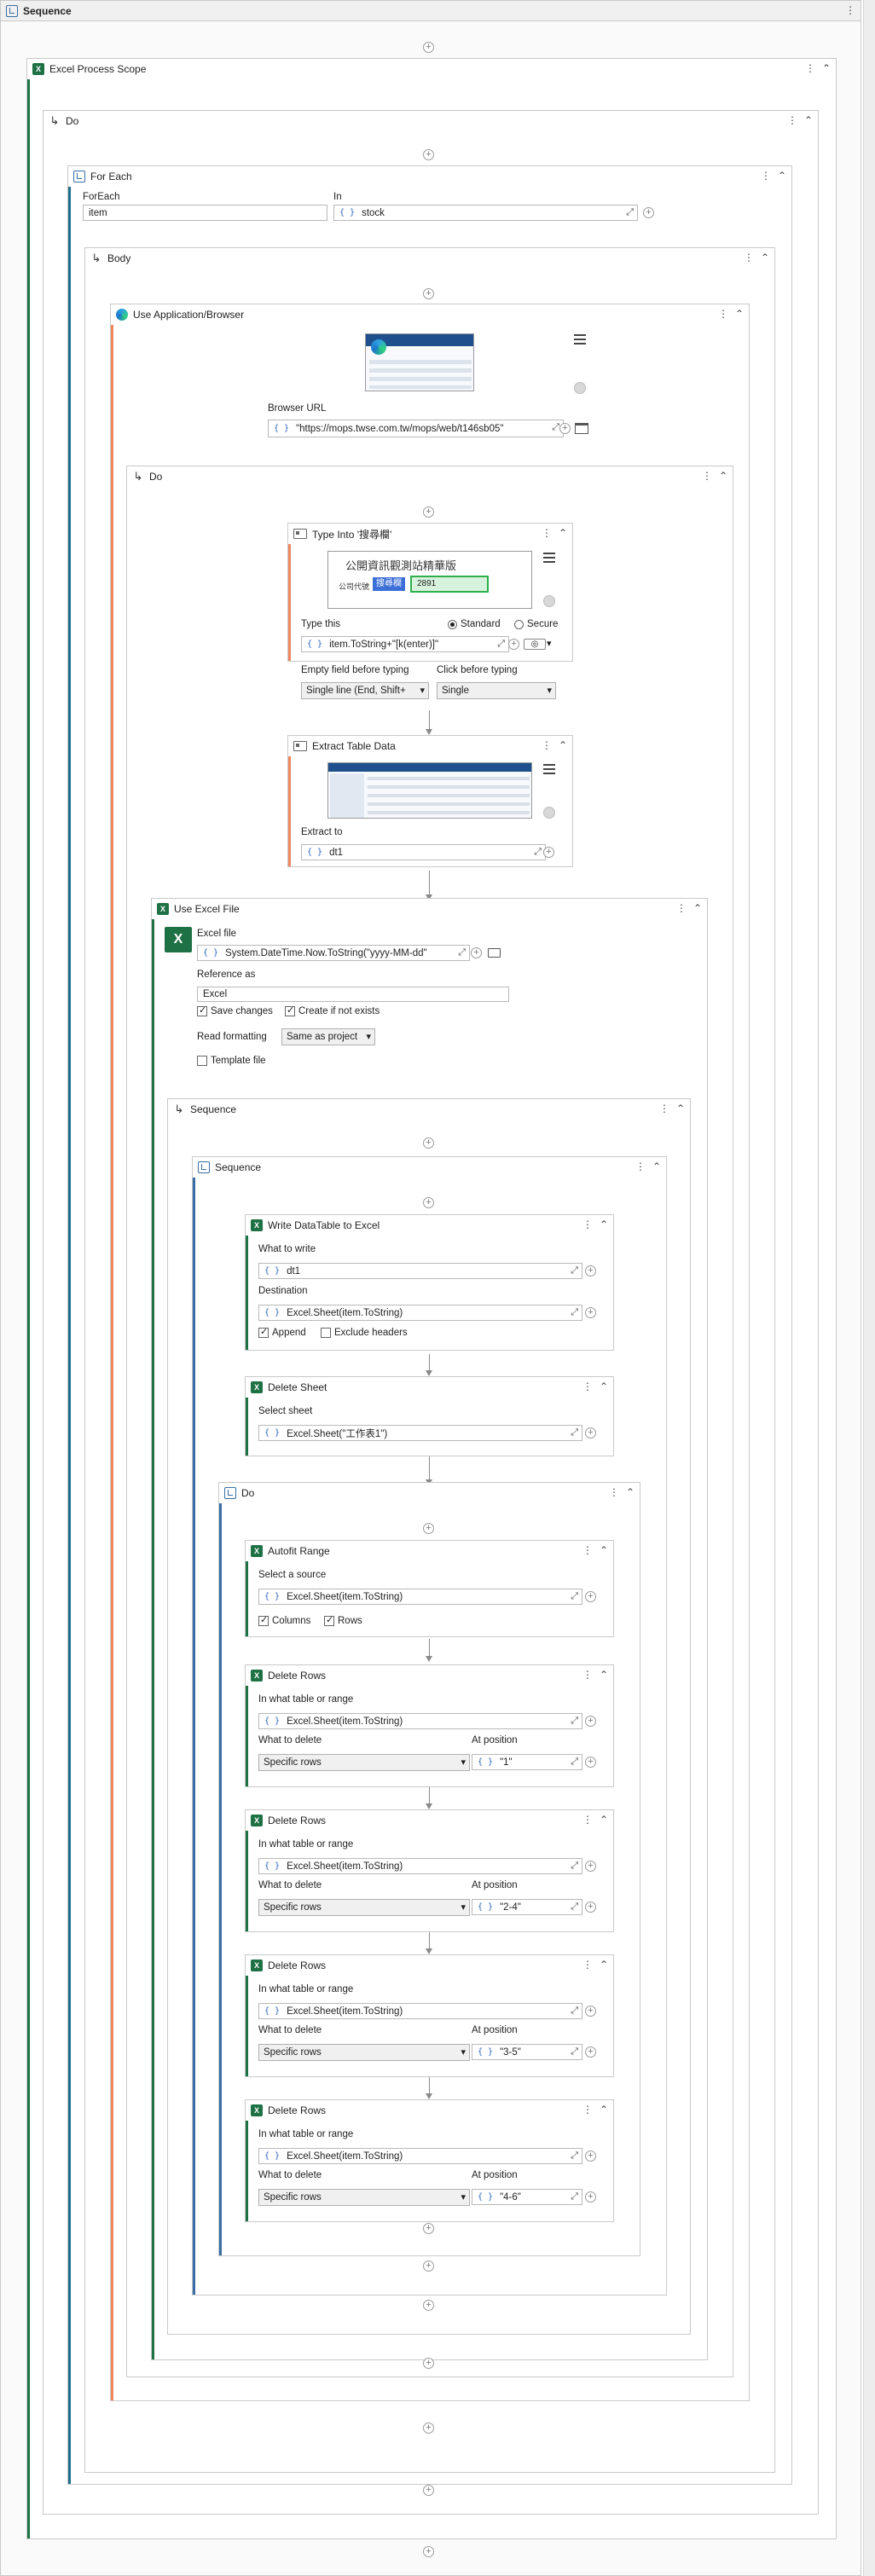 Image resolution: width=875 pixels, height=2576 pixels. Describe the element at coordinates (235, 1010) in the screenshot. I see `save-changes-checkbox: Save changes` at that location.